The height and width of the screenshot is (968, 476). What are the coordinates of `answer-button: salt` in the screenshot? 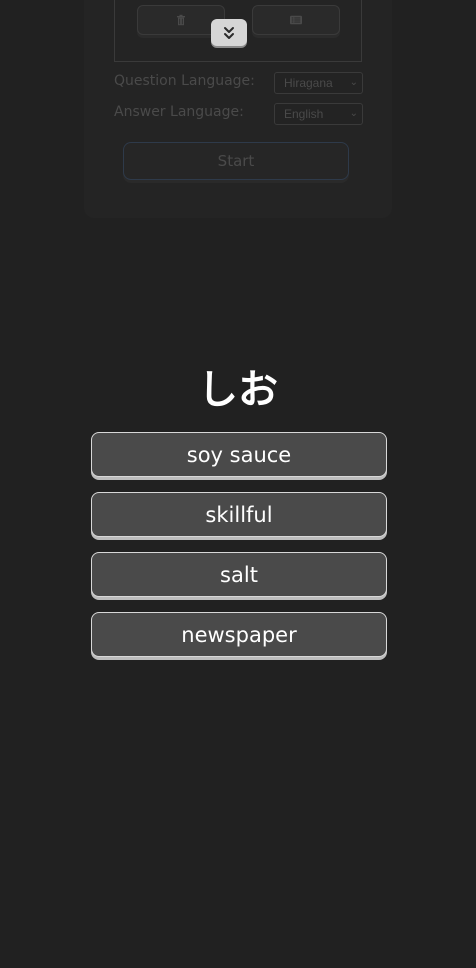 It's located at (239, 574).